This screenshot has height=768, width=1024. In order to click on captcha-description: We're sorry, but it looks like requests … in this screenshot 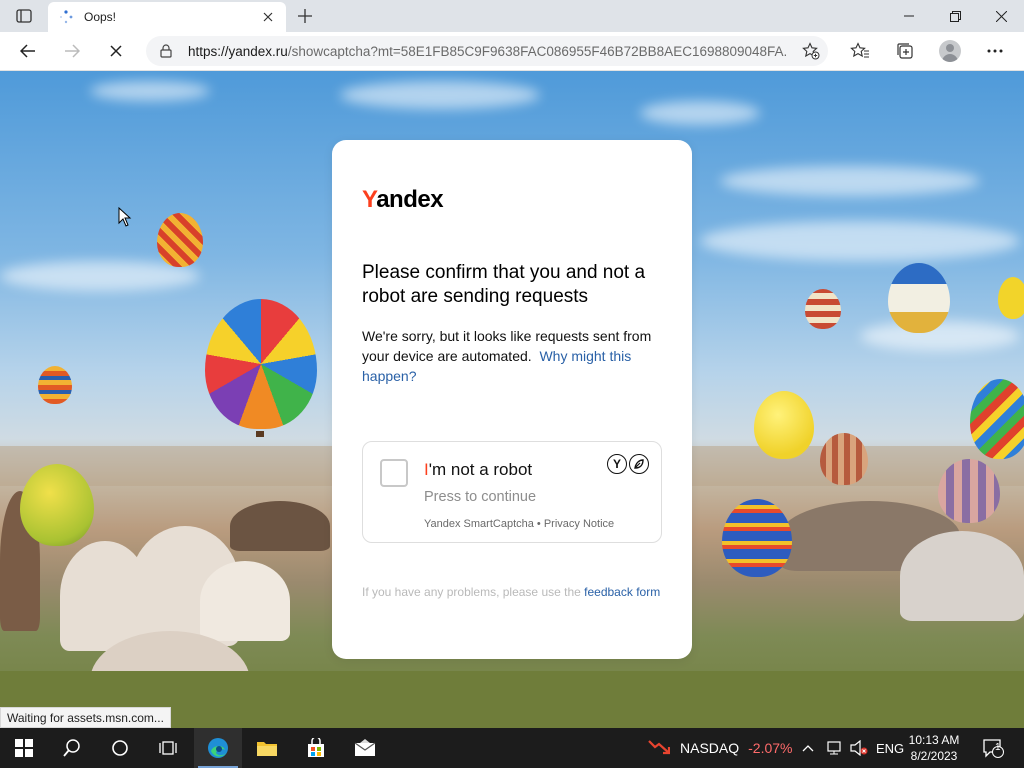, I will do `click(507, 356)`.